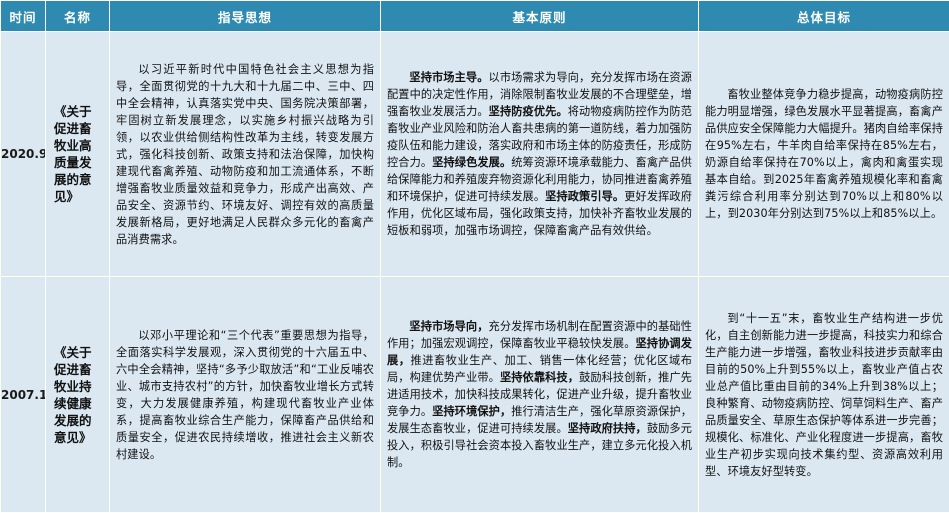  I want to click on principle-title: 坚持绿色发展。, so click(471, 162).